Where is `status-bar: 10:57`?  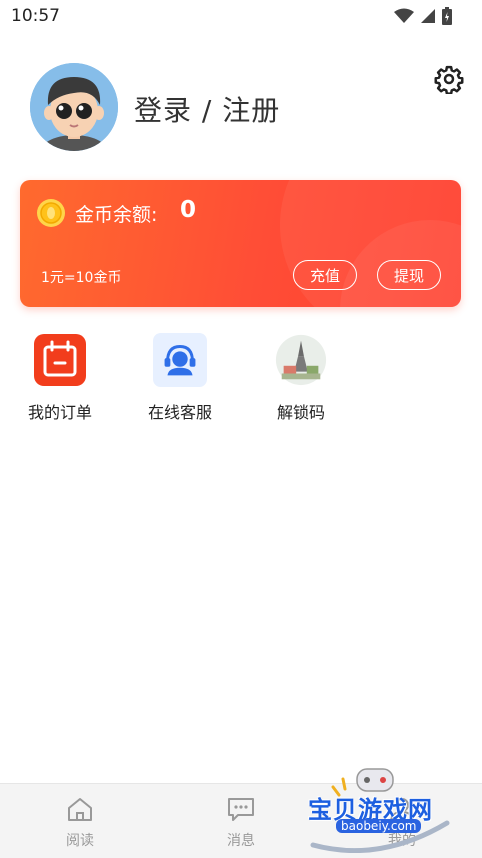 status-bar: 10:57 is located at coordinates (241, 17).